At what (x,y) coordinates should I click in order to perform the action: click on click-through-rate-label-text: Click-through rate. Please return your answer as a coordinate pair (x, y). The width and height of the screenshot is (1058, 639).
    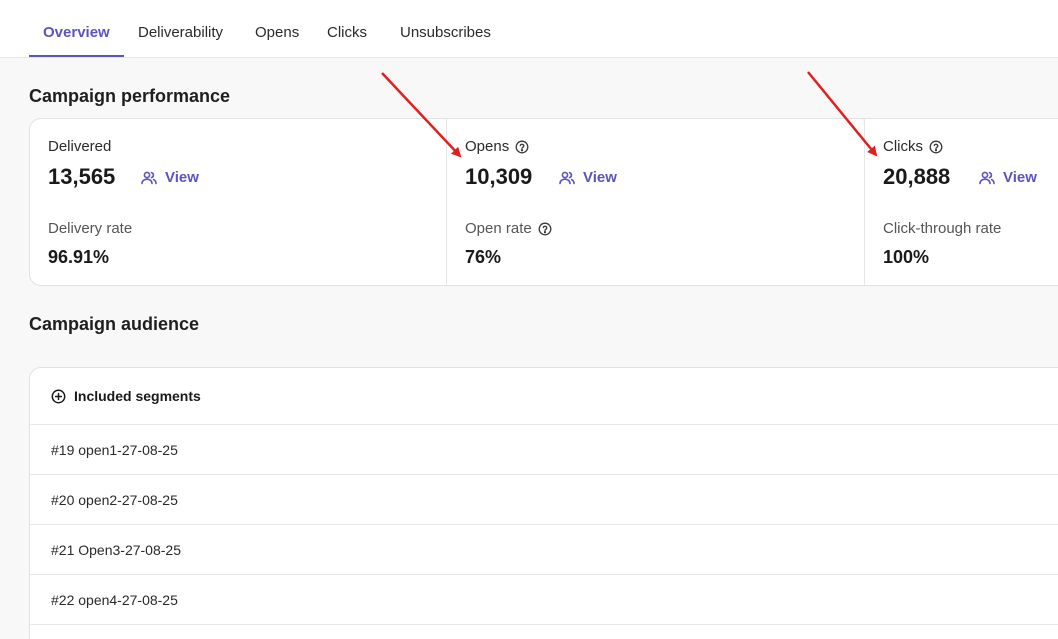
    Looking at the image, I should click on (942, 228).